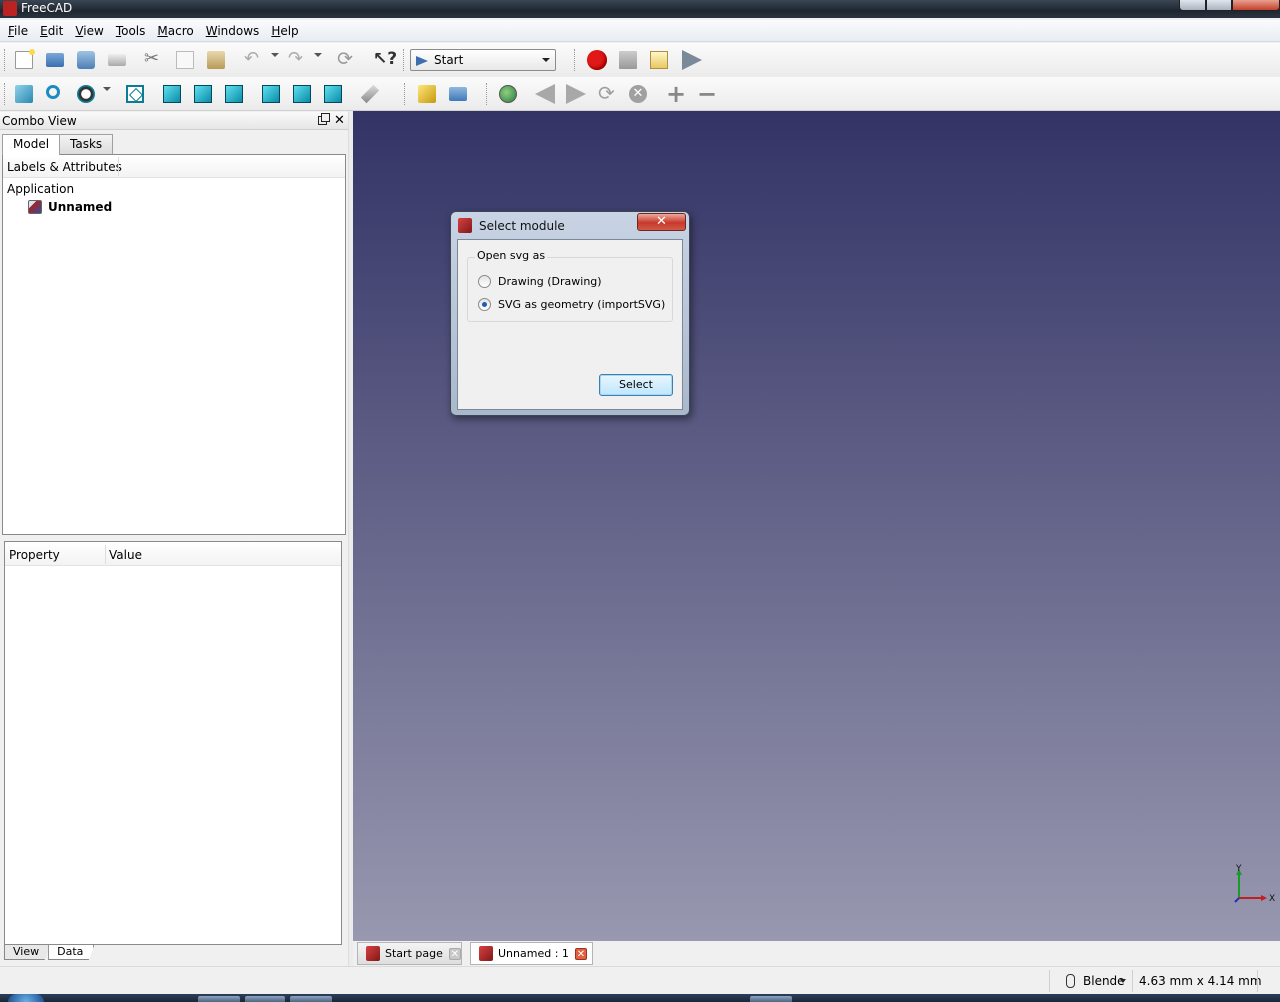 The width and height of the screenshot is (1280, 1002). Describe the element at coordinates (24, 60) in the screenshot. I see `new-document-button` at that location.